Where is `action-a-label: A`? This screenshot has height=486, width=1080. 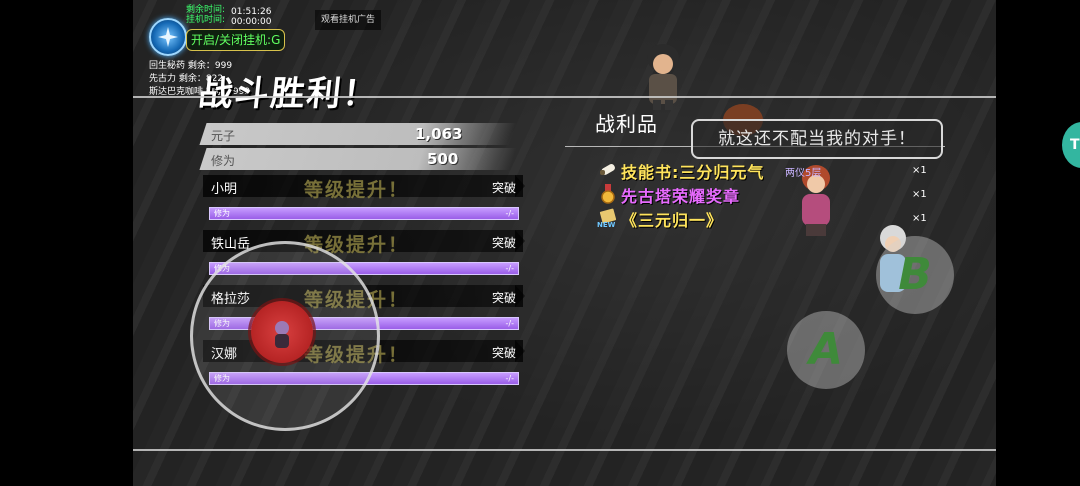
action-a-label: A is located at coordinates (826, 349).